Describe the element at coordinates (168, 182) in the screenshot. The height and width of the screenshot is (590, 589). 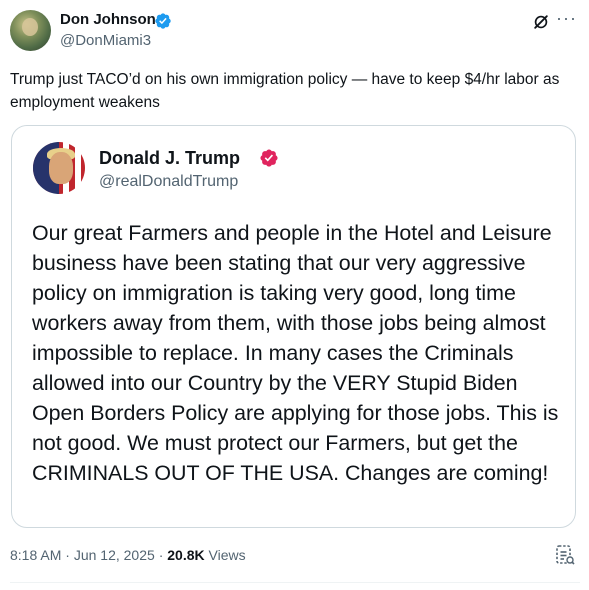
I see `quoted-author-handle: @realDonaldTrump` at that location.